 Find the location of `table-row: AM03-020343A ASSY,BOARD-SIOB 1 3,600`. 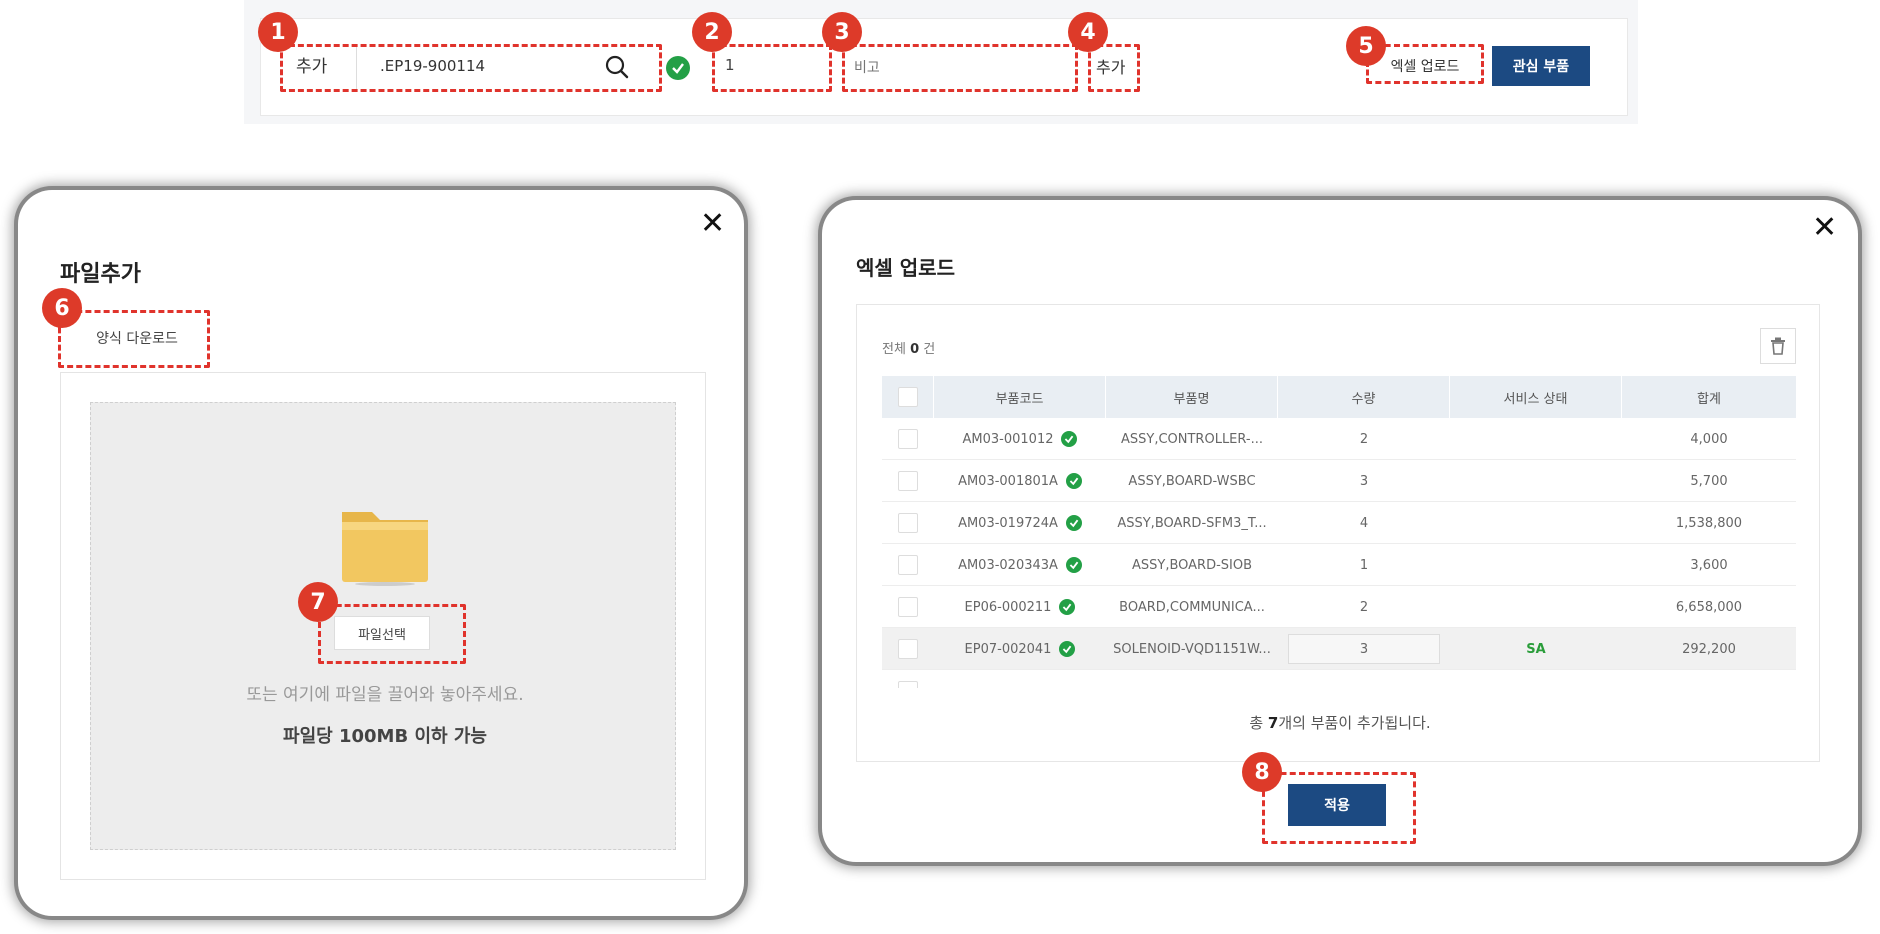

table-row: AM03-020343A ASSY,BOARD-SIOB 1 3,600 is located at coordinates (1339, 565).